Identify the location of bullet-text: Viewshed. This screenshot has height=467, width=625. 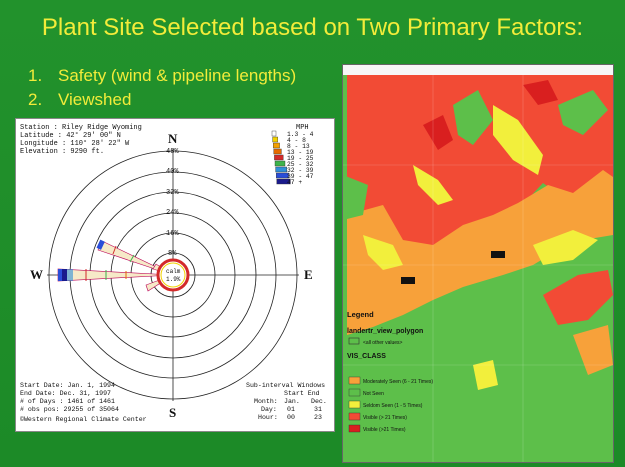
(95, 99).